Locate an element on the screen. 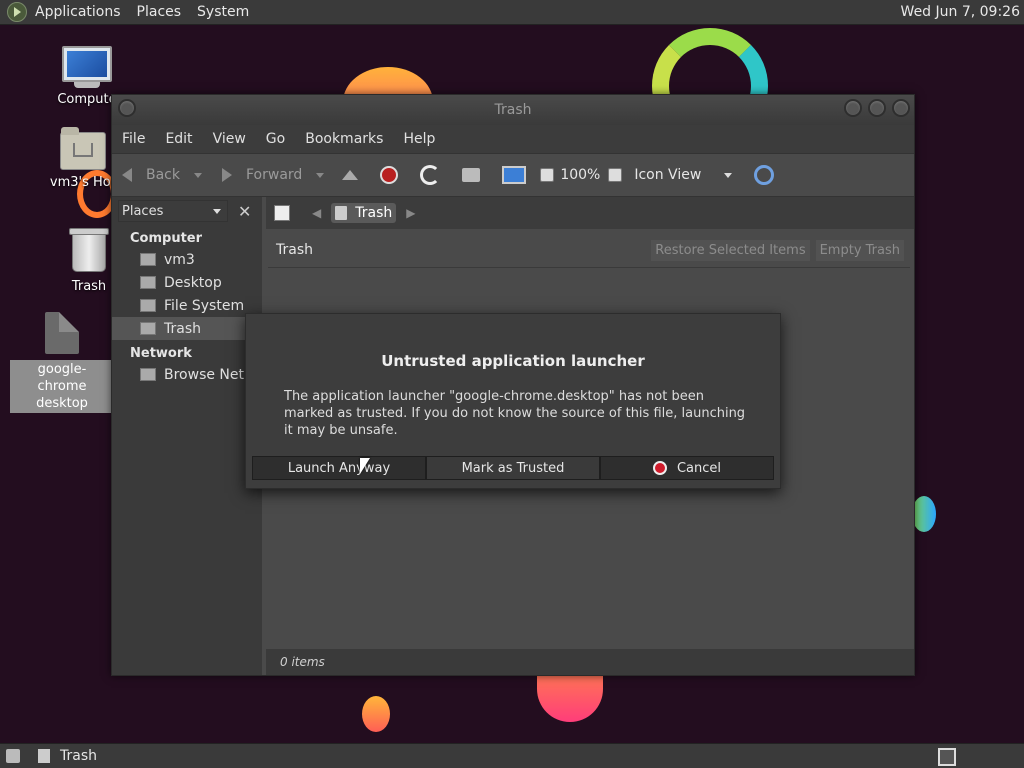 The width and height of the screenshot is (1024, 768). back-button: Back is located at coordinates (151, 175).